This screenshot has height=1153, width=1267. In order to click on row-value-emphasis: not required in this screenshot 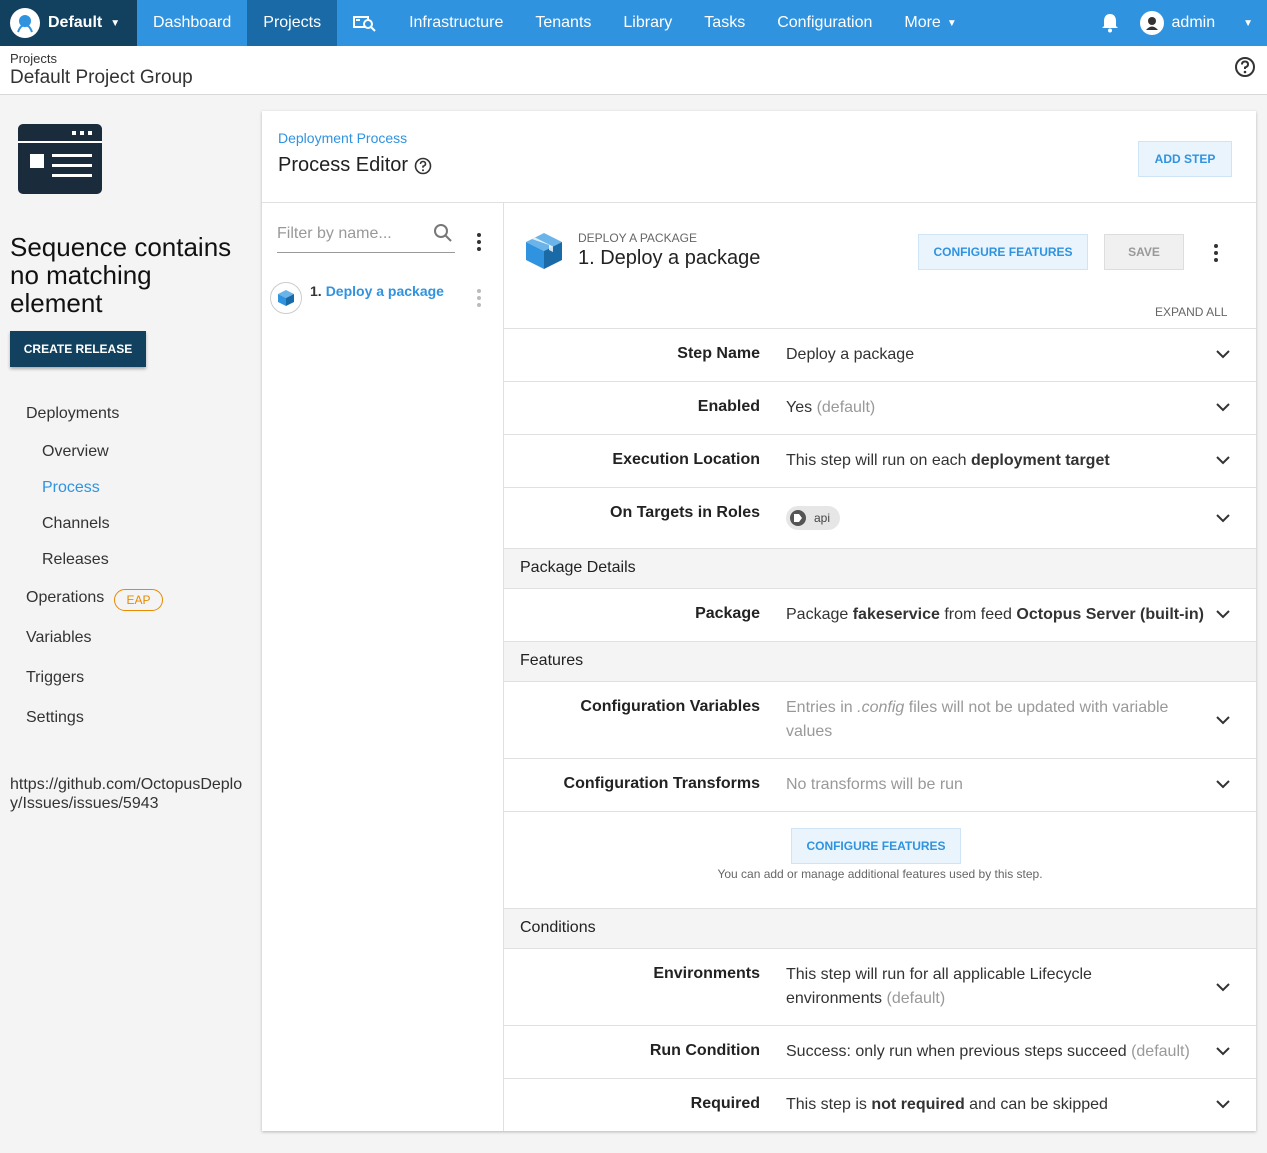, I will do `click(918, 1104)`.